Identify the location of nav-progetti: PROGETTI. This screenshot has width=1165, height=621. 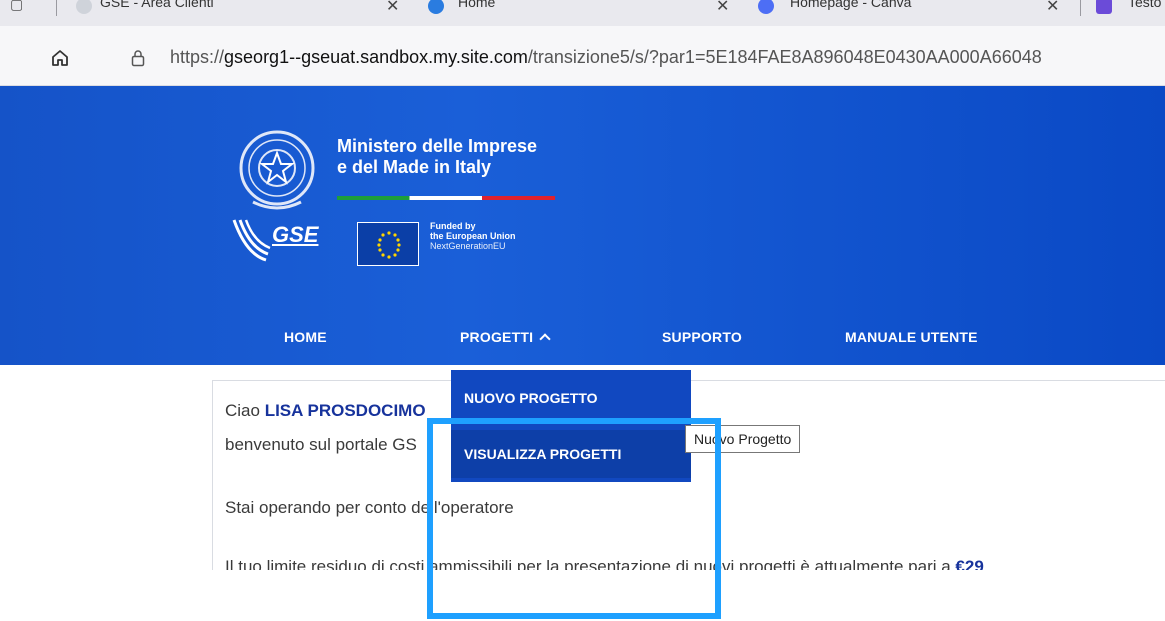
(505, 337).